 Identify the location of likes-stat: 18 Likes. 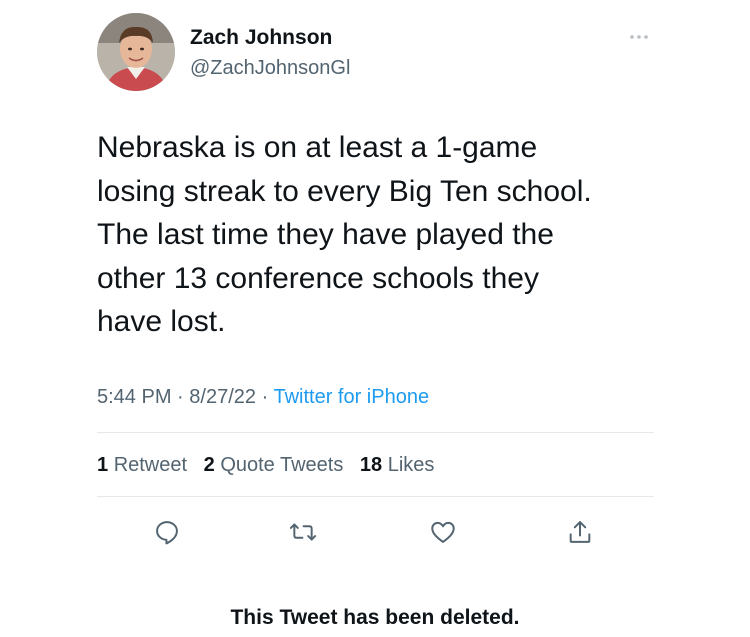
(397, 465).